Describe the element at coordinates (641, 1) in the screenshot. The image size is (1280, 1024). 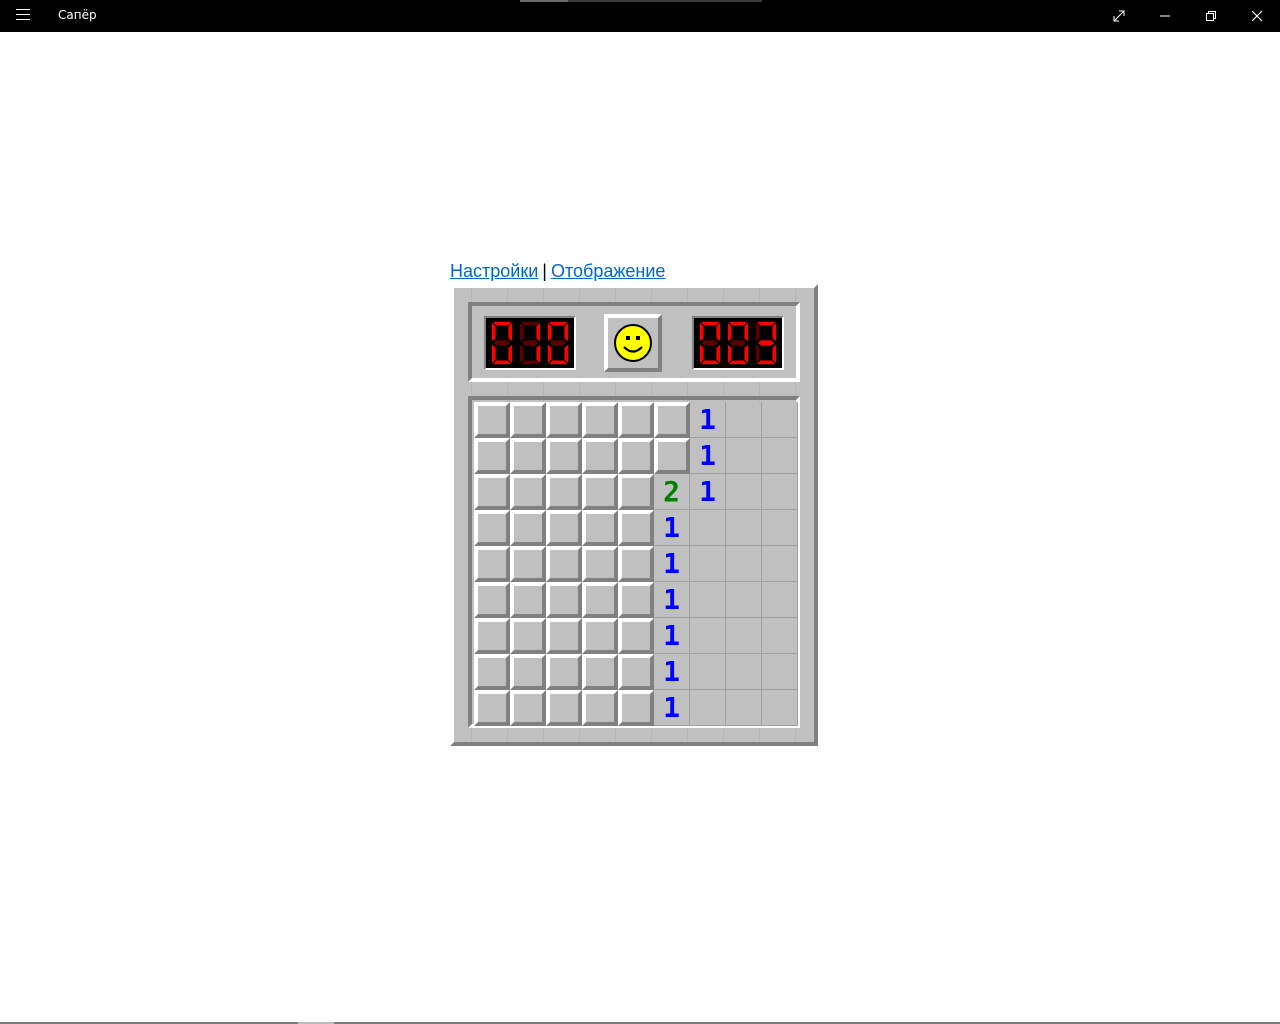
I see `drag-indicator` at that location.